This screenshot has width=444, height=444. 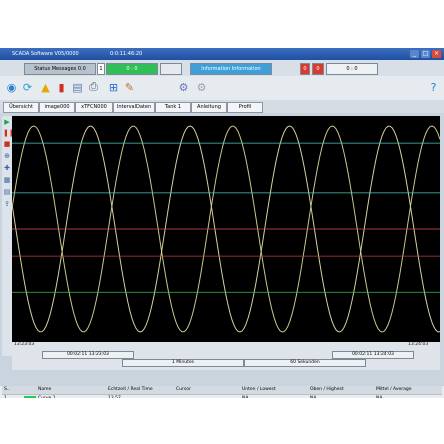 I want to click on tab-xtfcn000: xTFCN000, so click(x=94, y=107).